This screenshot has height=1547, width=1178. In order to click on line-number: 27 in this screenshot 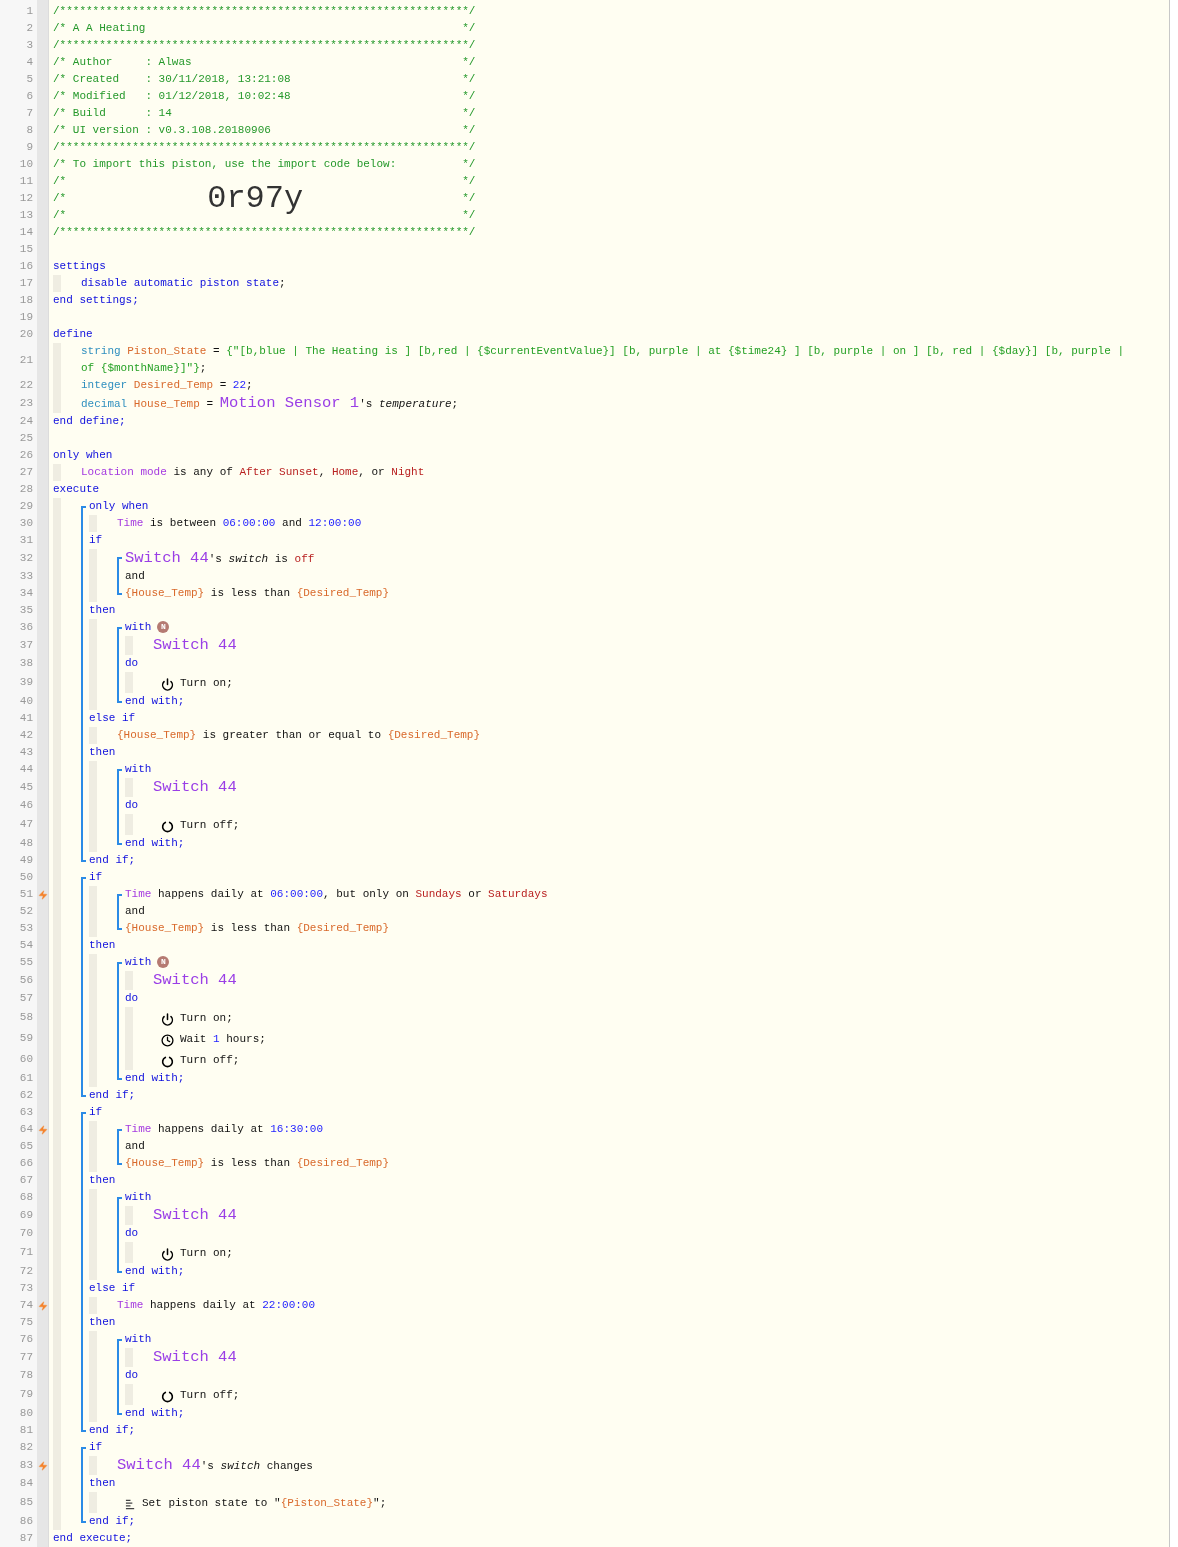, I will do `click(26, 473)`.